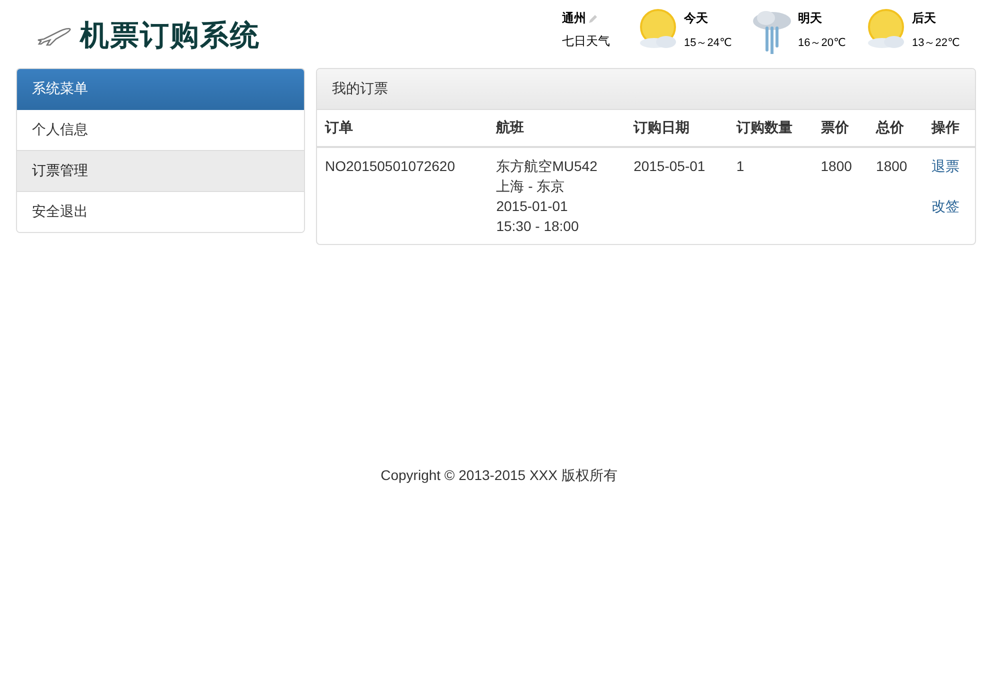 This screenshot has width=998, height=690. What do you see at coordinates (896, 128) in the screenshot?
I see `column-header: 总价` at bounding box center [896, 128].